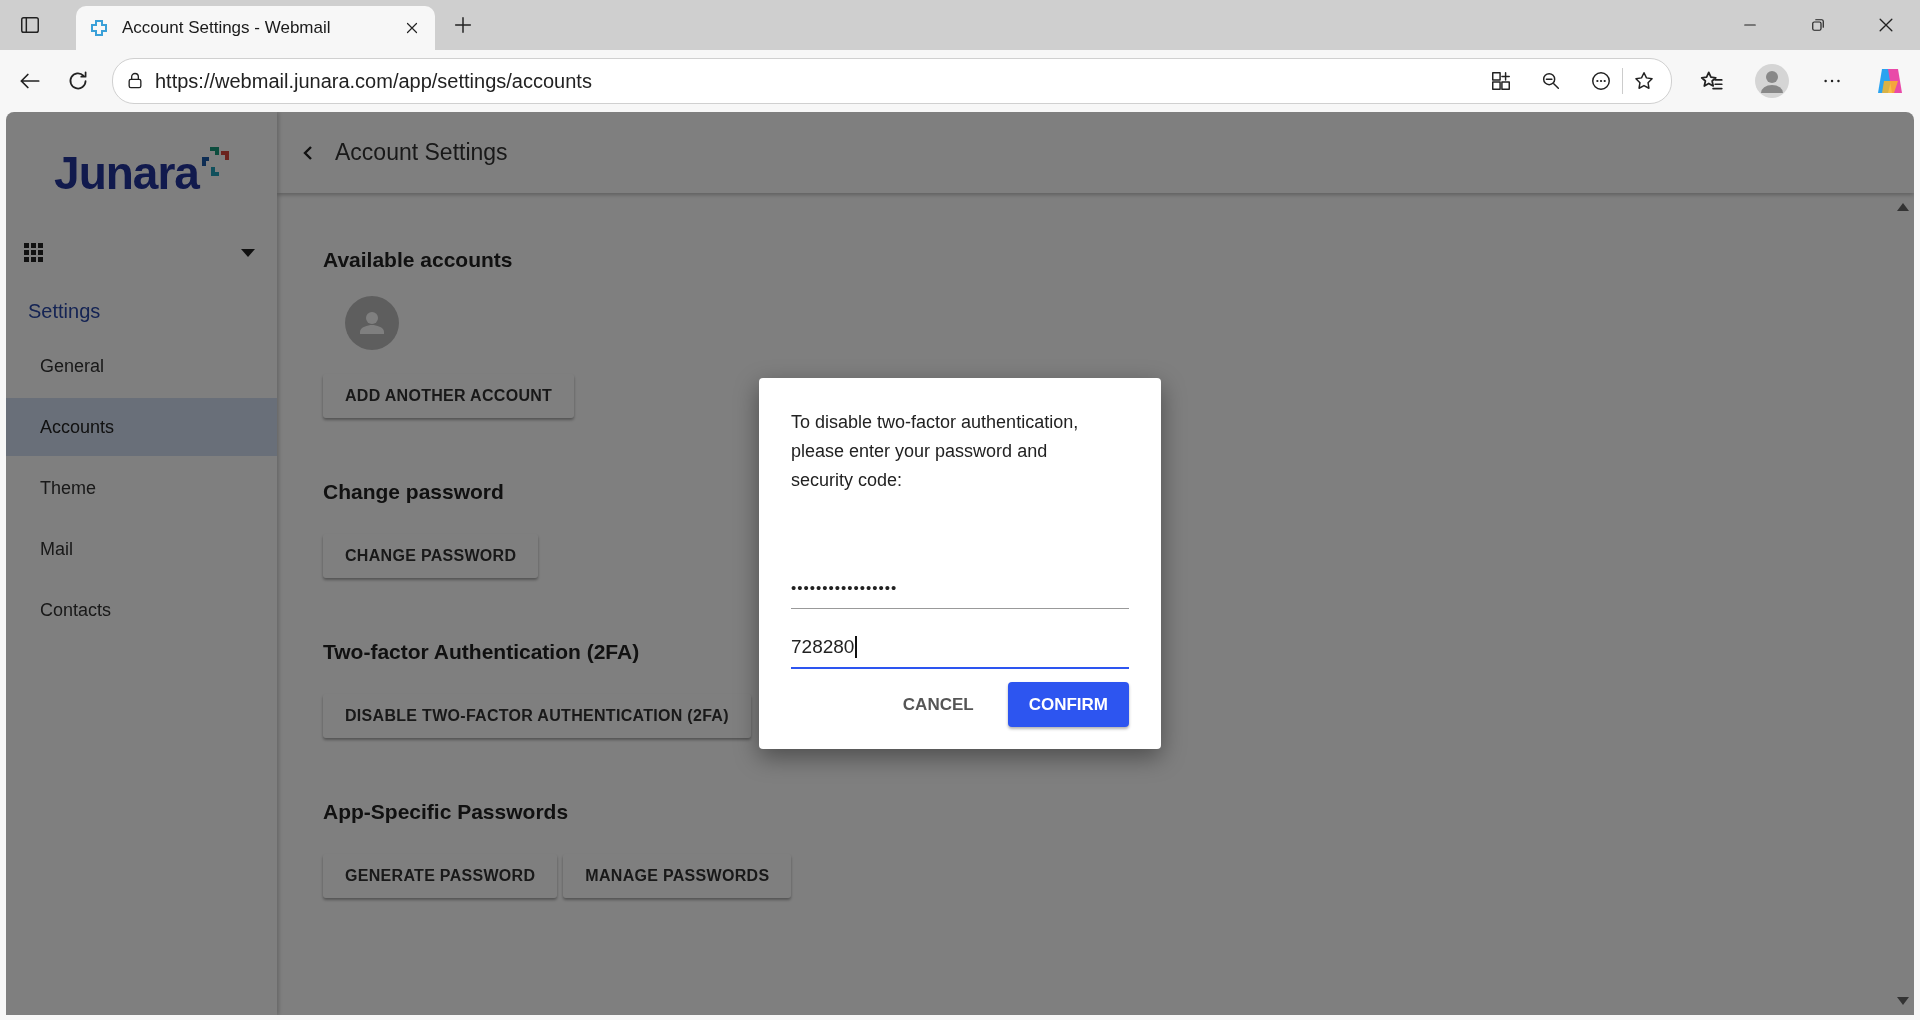 This screenshot has height=1020, width=1920. I want to click on more-icon, so click(1601, 81).